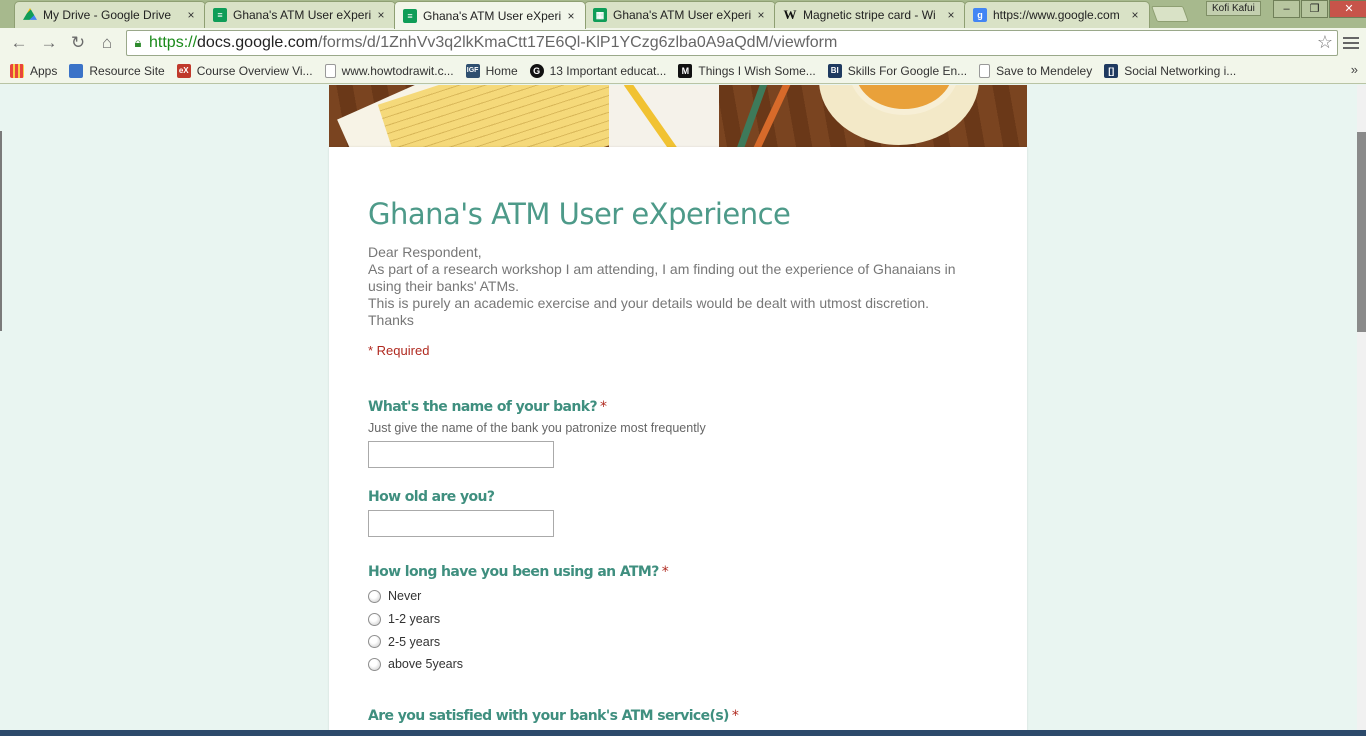 The width and height of the screenshot is (1366, 736). What do you see at coordinates (461, 523) in the screenshot?
I see `age-input` at bounding box center [461, 523].